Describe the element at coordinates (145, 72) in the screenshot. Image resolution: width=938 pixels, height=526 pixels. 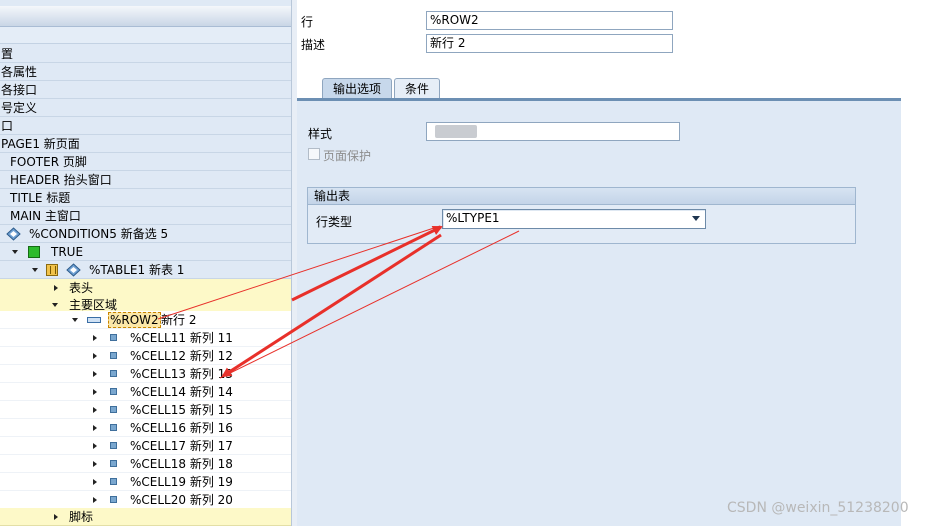
I see `tree-item-form-attributes: 各属性` at that location.